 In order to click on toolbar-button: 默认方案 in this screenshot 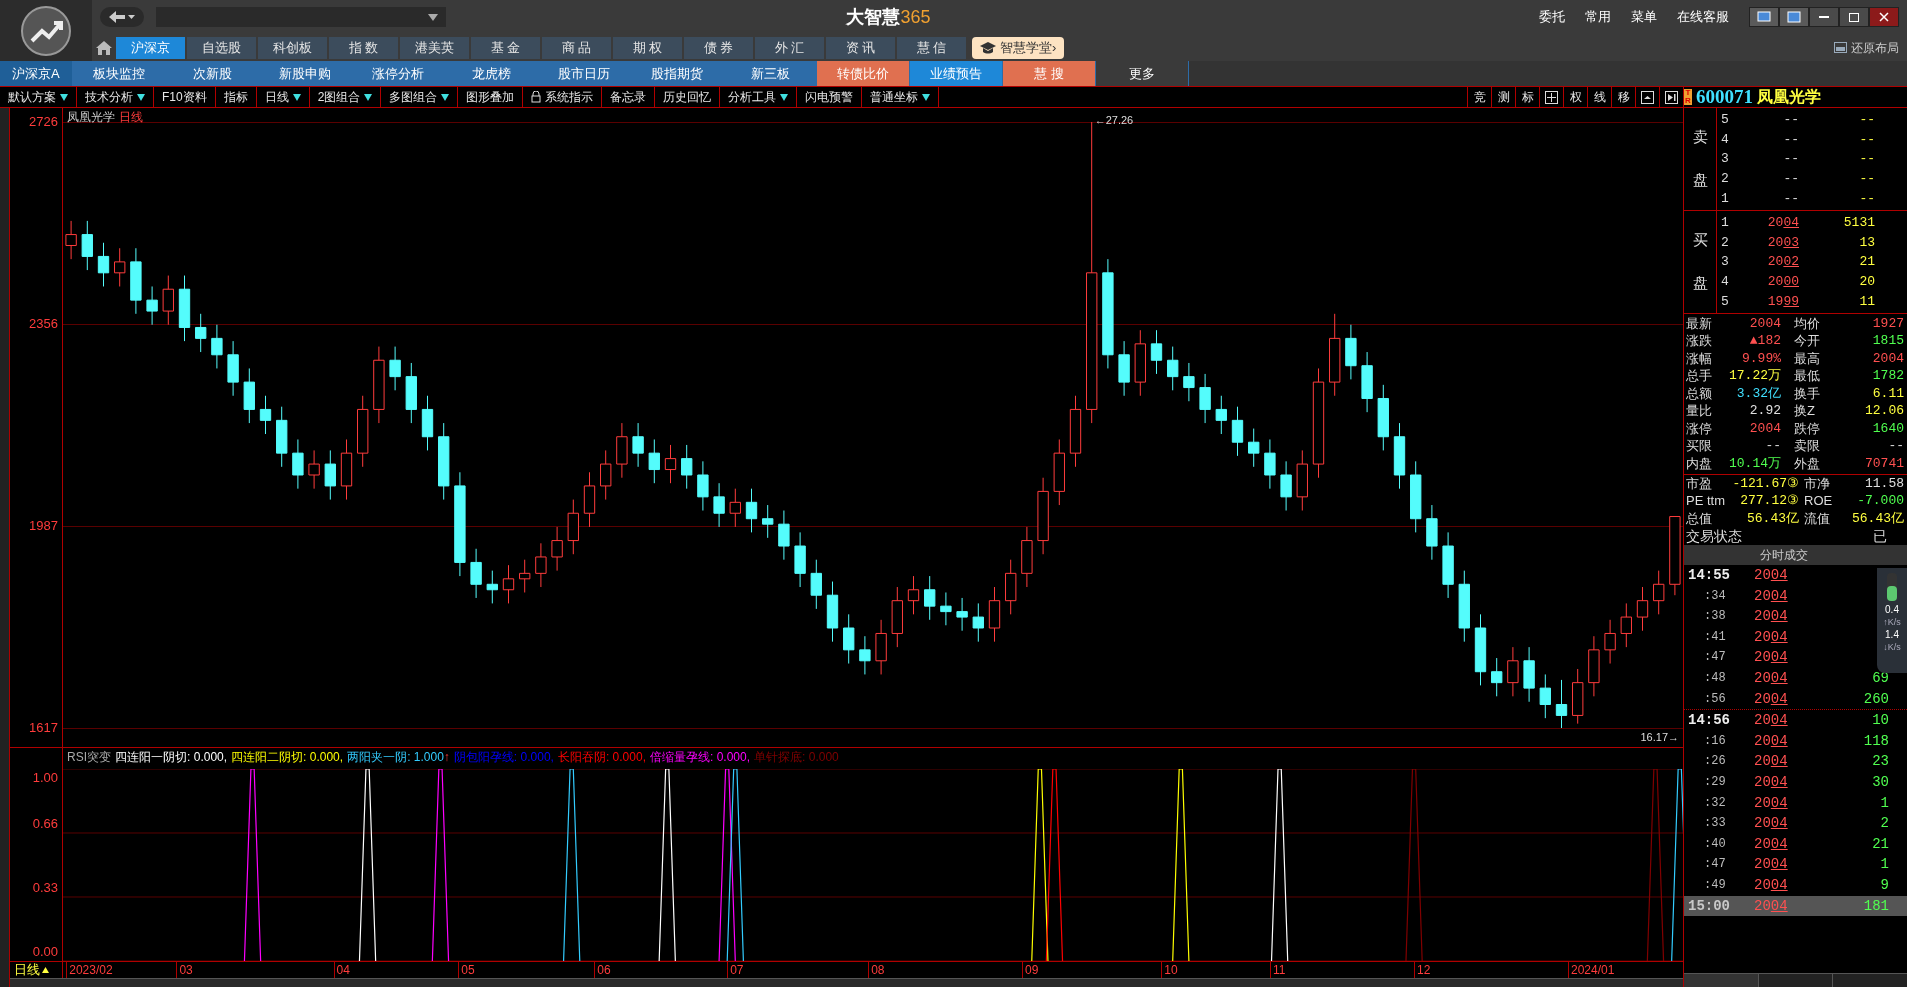, I will do `click(38, 97)`.